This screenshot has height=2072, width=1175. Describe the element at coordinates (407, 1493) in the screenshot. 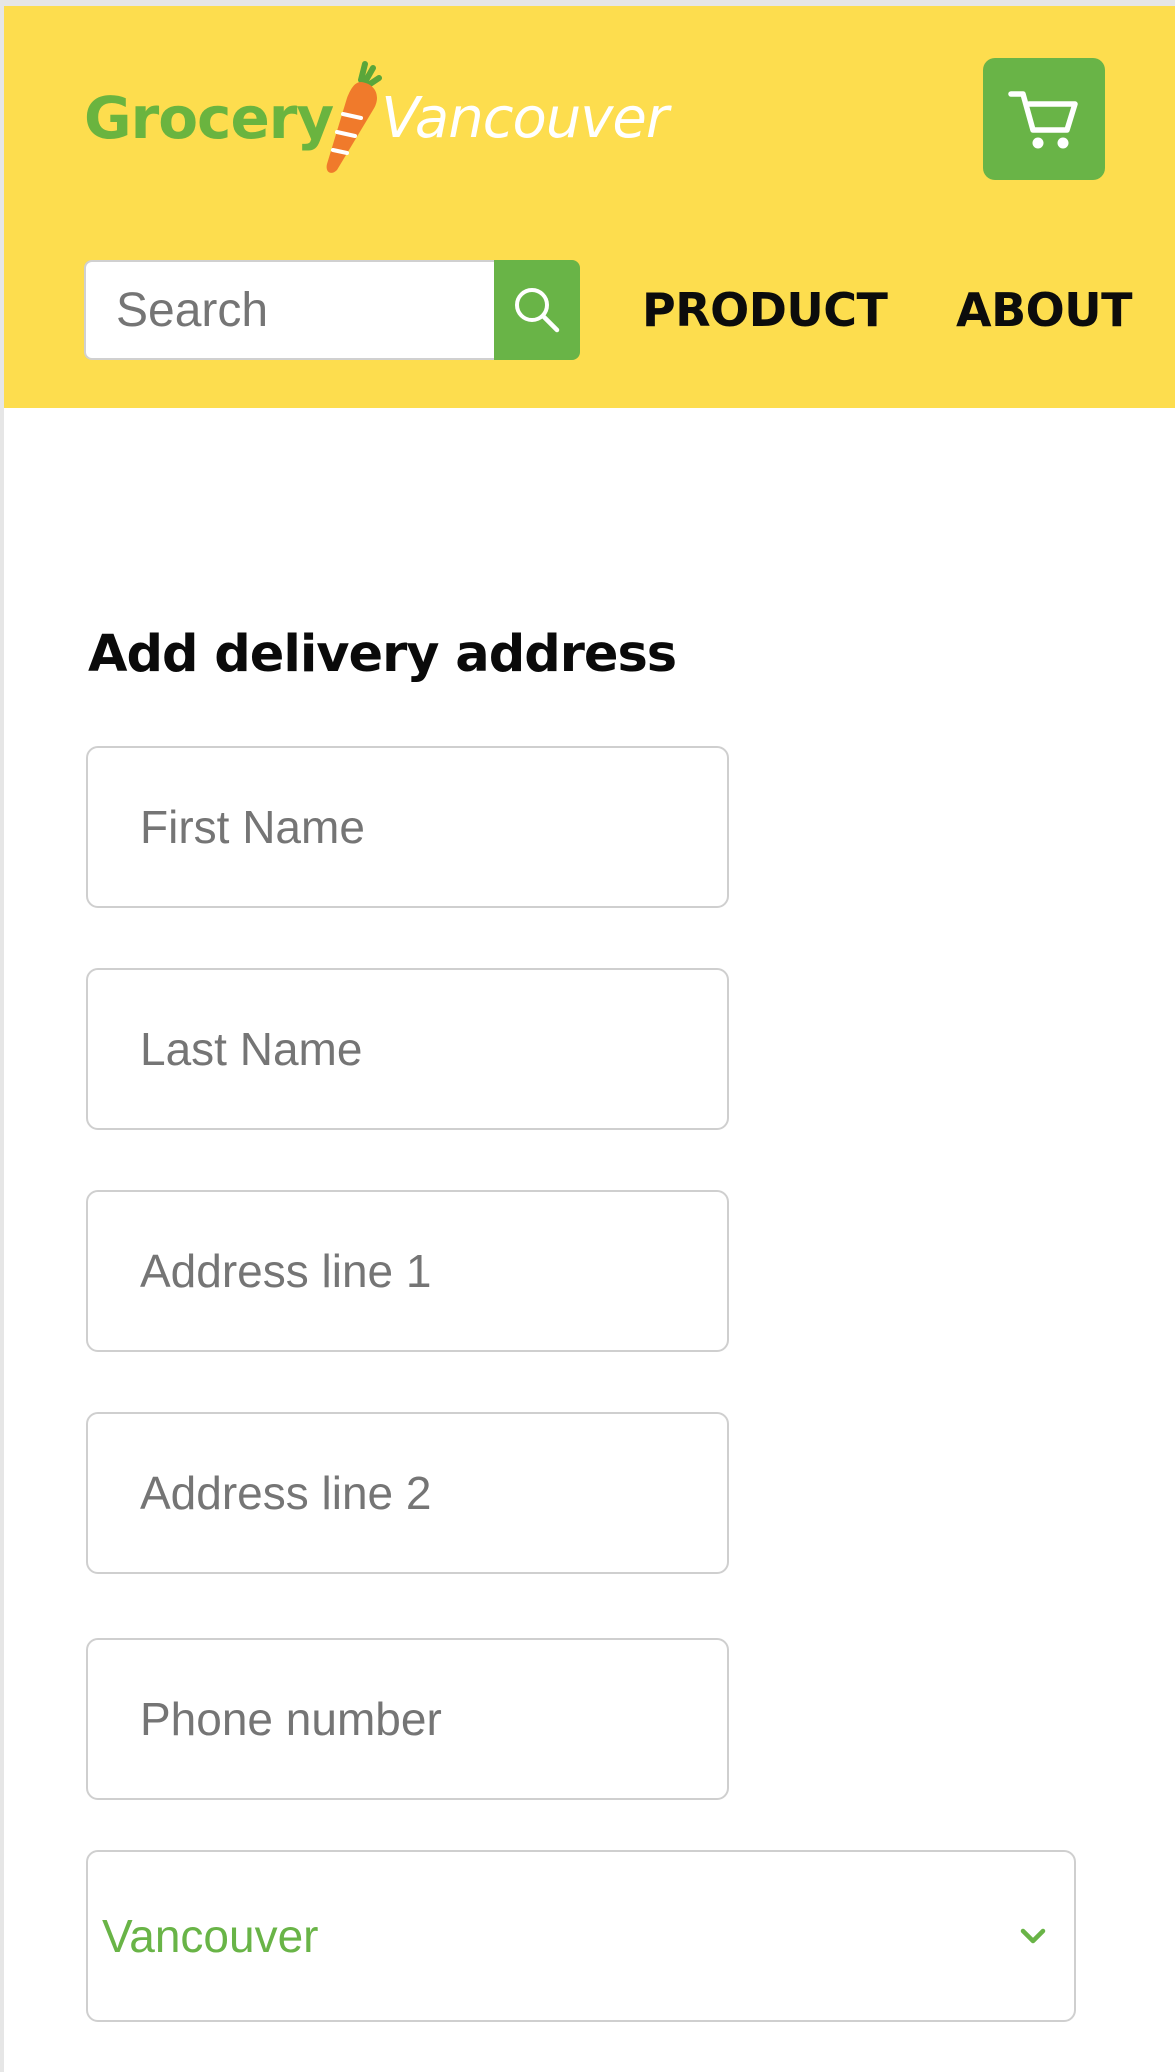

I see `address-line-2-field` at that location.